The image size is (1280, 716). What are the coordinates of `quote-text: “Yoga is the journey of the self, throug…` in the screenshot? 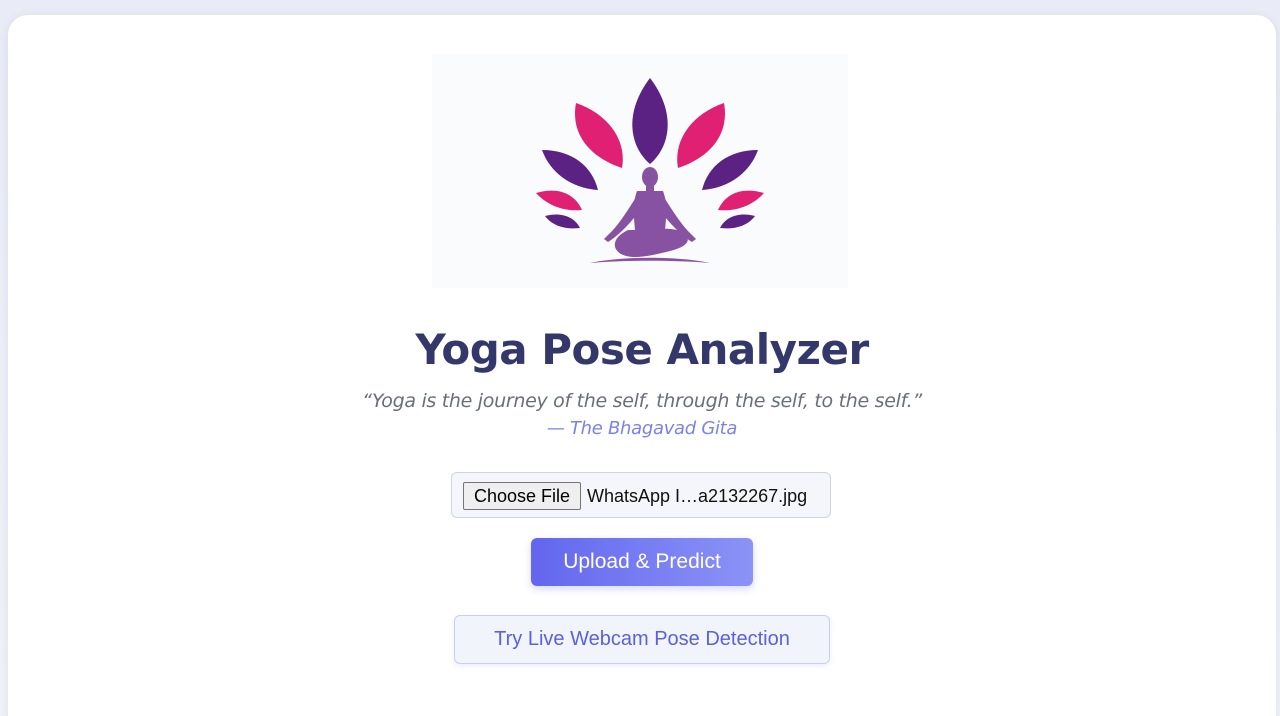 It's located at (642, 401).